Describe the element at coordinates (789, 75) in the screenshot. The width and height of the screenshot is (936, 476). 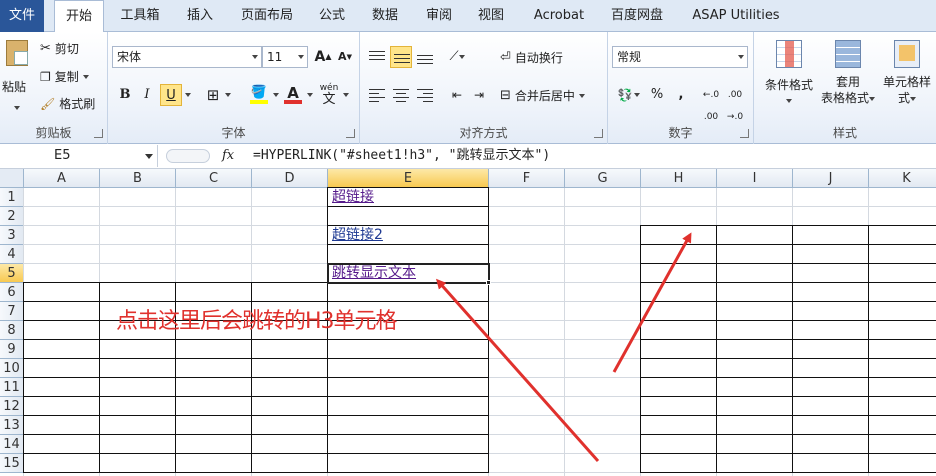
I see `conditional-formatting-button: 条件格式` at that location.